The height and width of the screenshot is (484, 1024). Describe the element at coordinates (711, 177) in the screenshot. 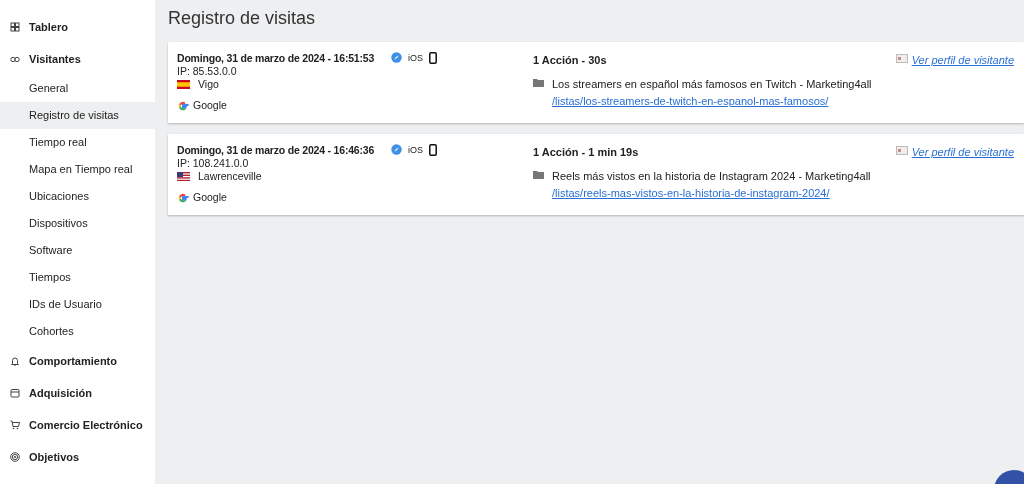

I see `page-title-text: Reels más vistos en la historia de Instagram 2024 - Marketing4all` at that location.